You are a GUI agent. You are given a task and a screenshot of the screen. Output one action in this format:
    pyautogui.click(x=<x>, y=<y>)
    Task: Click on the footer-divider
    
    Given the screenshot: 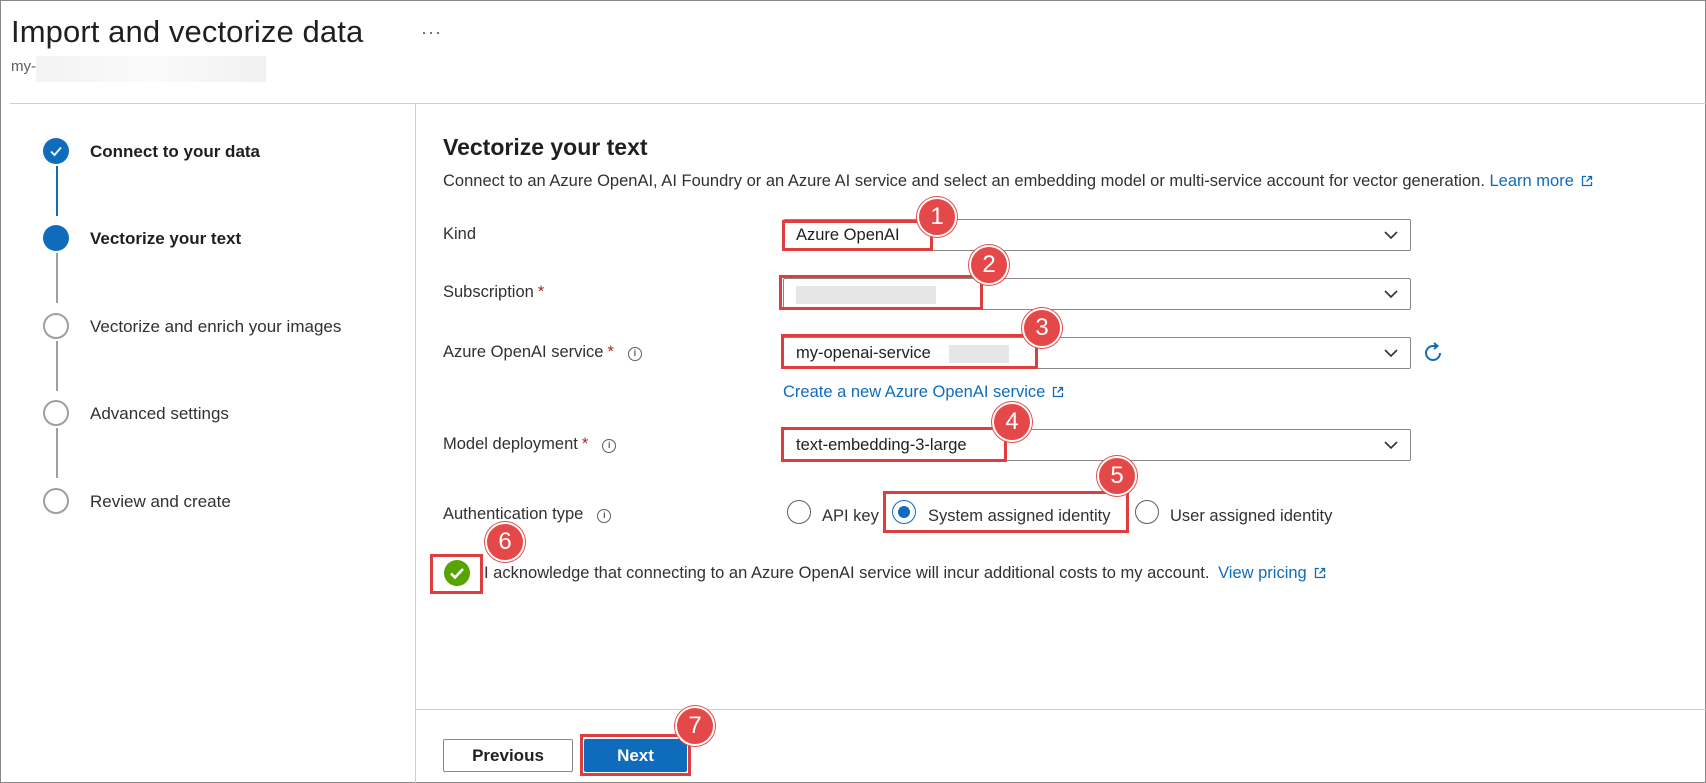 What is the action you would take?
    pyautogui.click(x=1061, y=709)
    